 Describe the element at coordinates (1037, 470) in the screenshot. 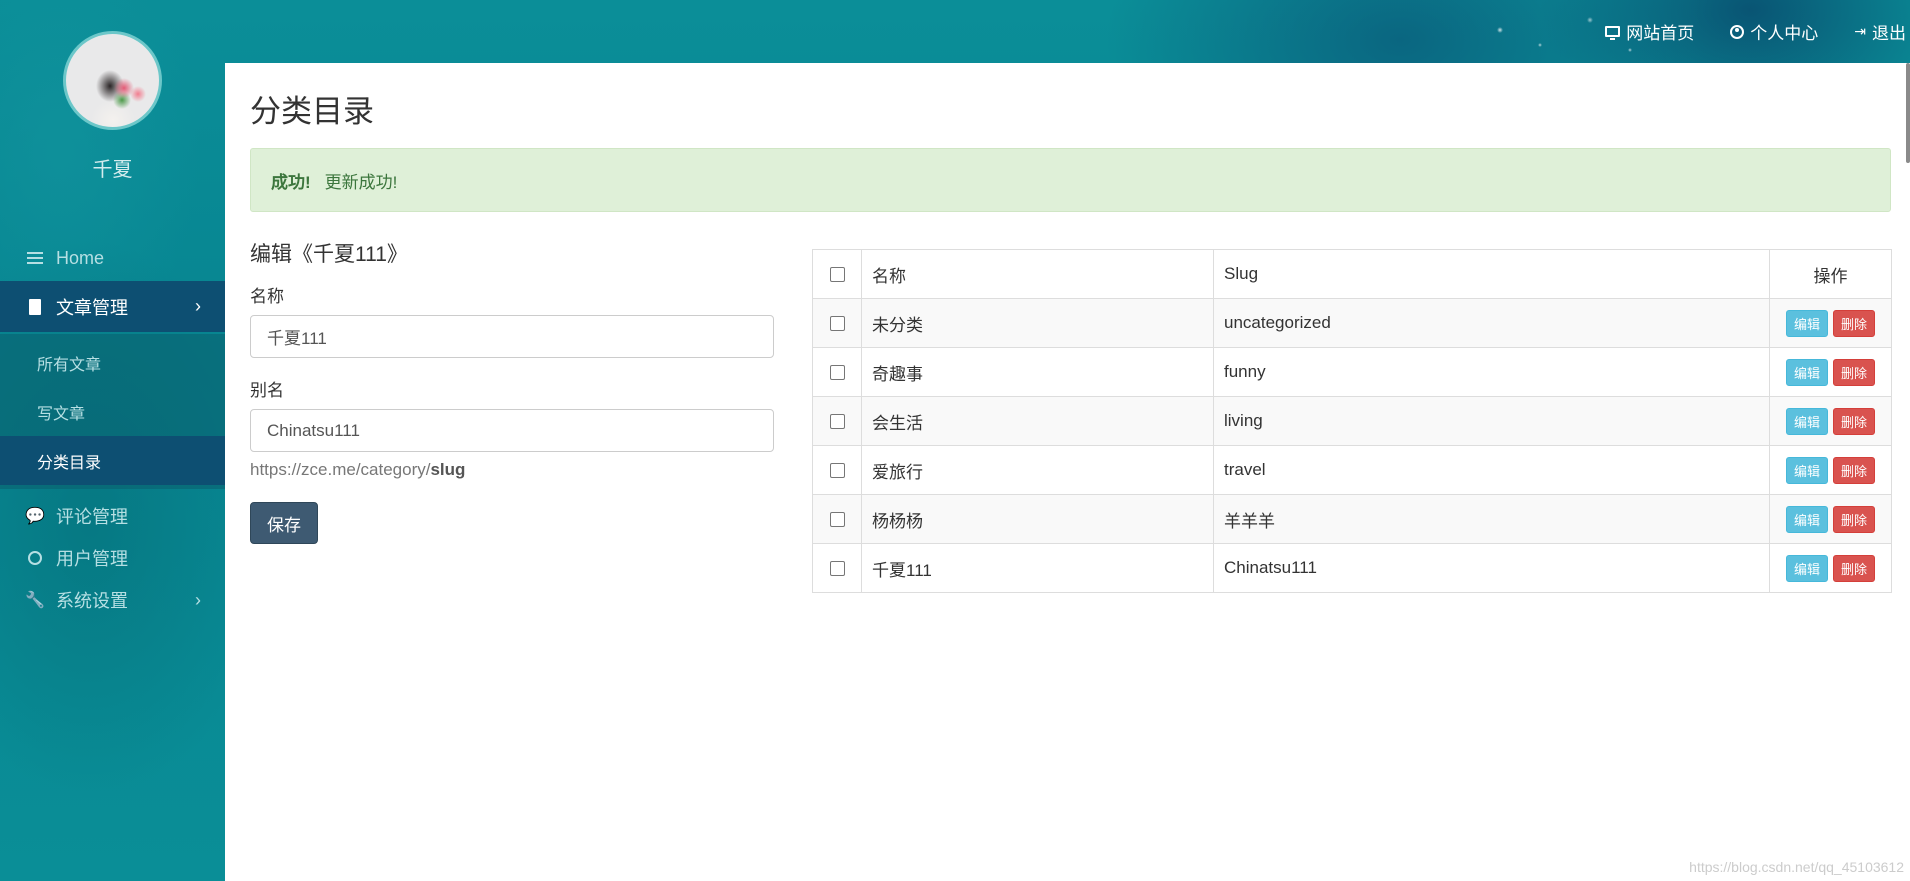

I see `row-name: 爱旅行` at that location.